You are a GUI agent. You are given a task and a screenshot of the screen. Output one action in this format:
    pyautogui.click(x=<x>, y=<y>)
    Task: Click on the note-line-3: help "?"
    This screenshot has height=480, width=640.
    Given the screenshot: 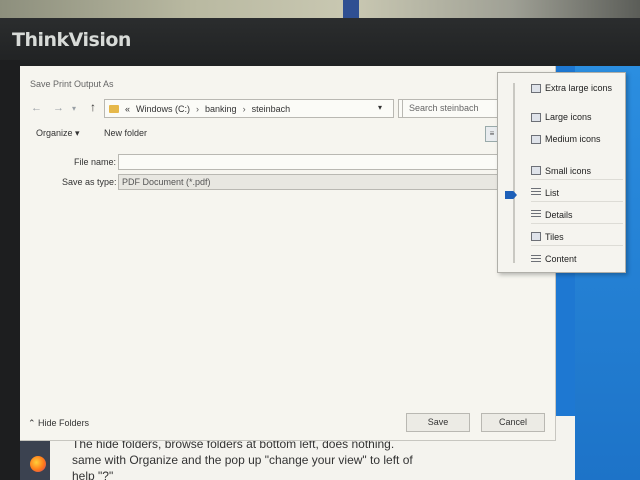 What is the action you would take?
    pyautogui.click(x=93, y=474)
    